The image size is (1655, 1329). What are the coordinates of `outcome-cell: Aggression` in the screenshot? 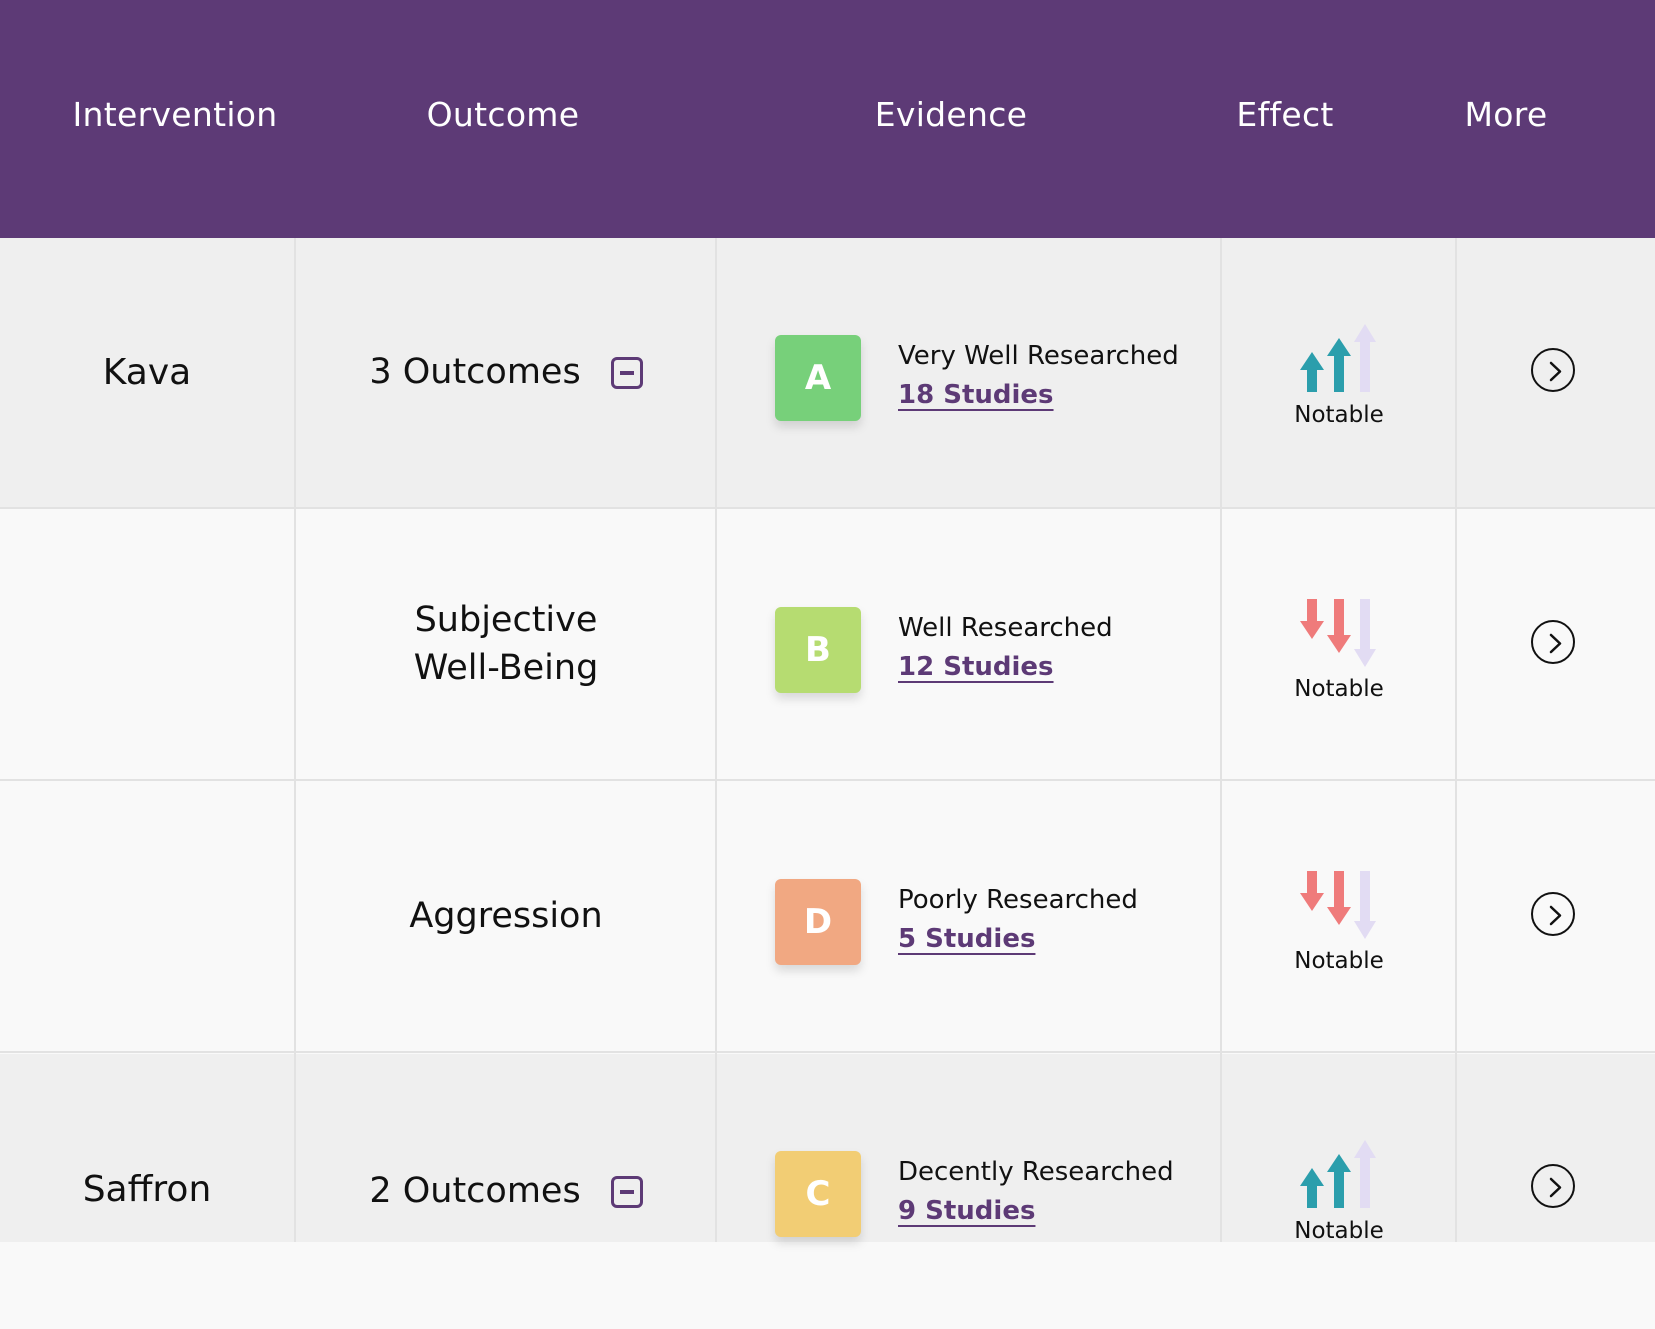 It's located at (506, 916).